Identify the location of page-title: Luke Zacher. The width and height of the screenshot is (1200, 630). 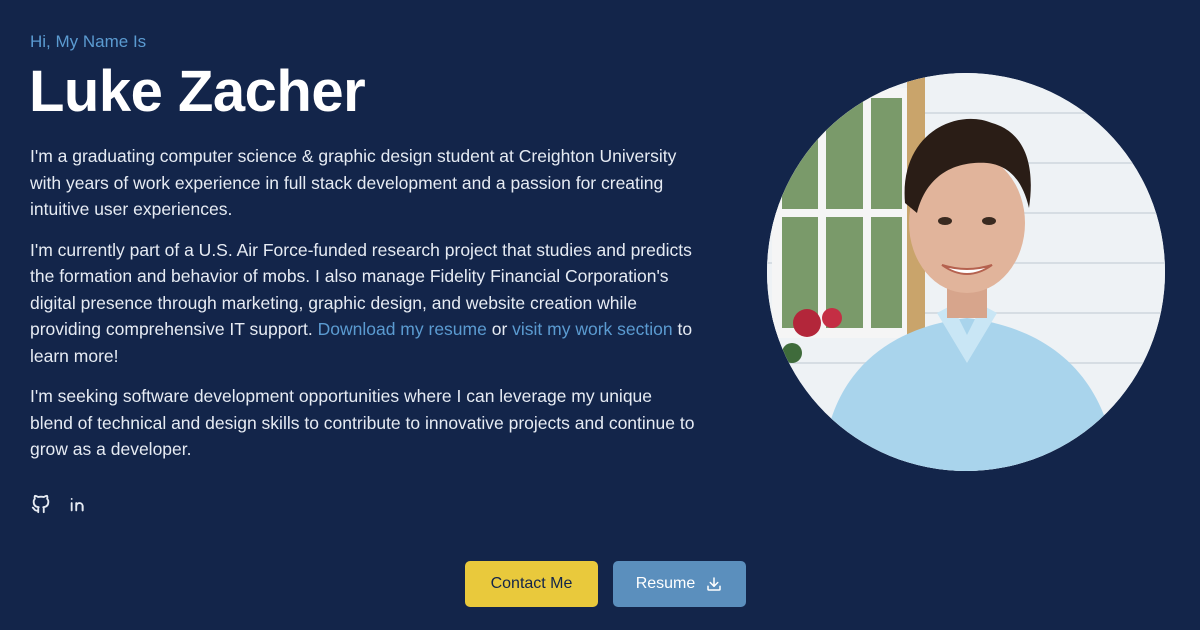
(197, 91).